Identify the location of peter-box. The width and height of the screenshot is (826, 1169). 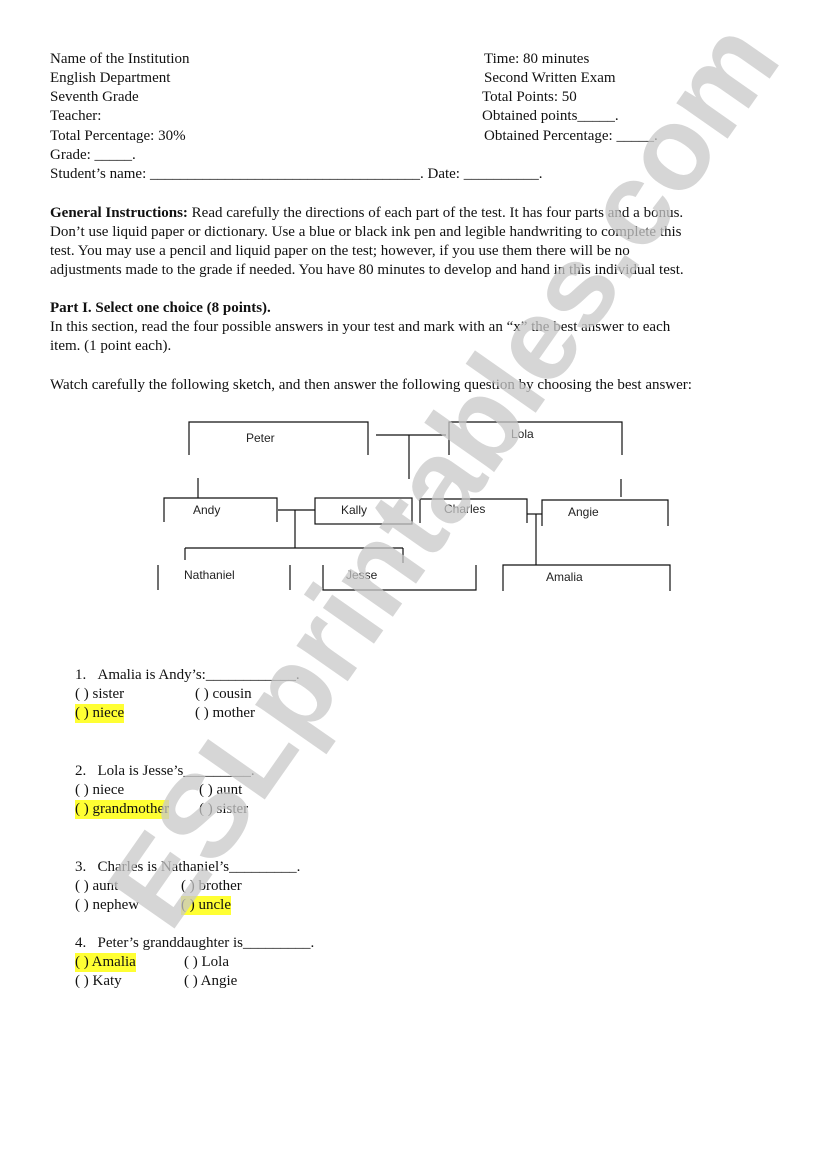
(278, 438).